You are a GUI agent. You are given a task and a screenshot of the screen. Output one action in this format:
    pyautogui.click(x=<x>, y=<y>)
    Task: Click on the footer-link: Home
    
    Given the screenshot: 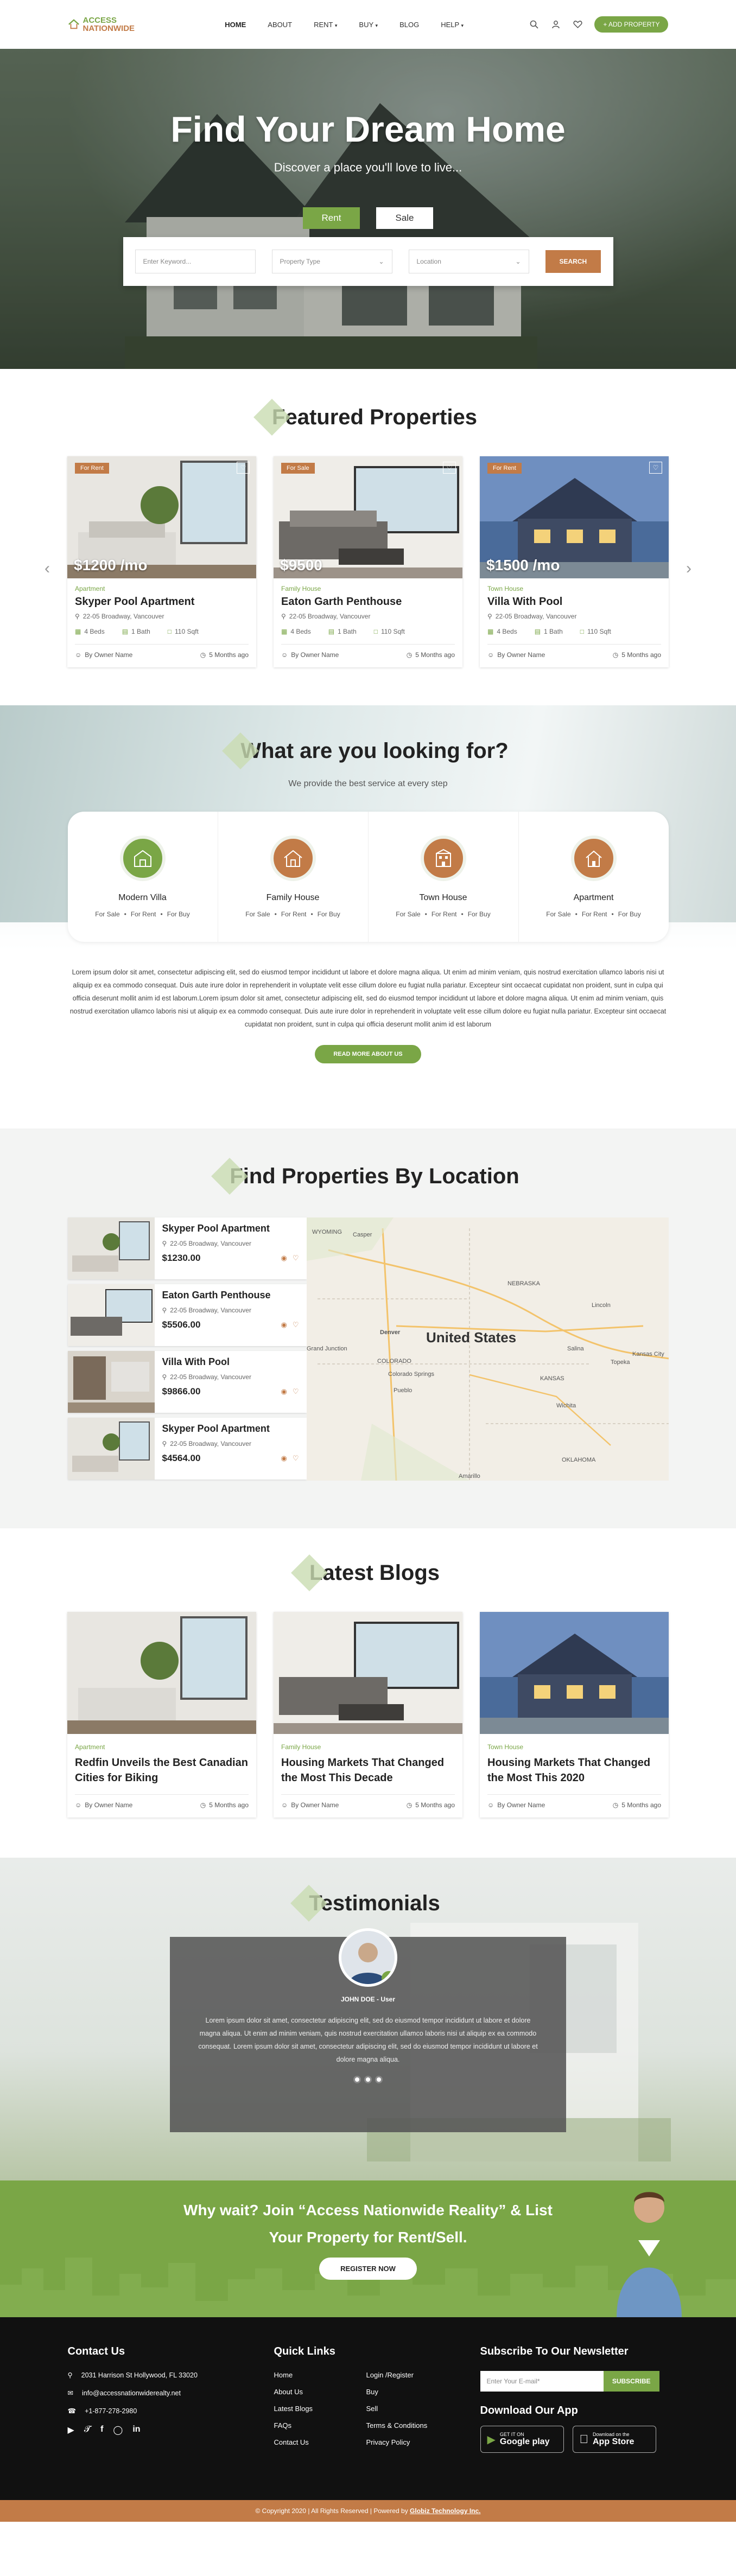 What is the action you would take?
    pyautogui.click(x=320, y=2375)
    